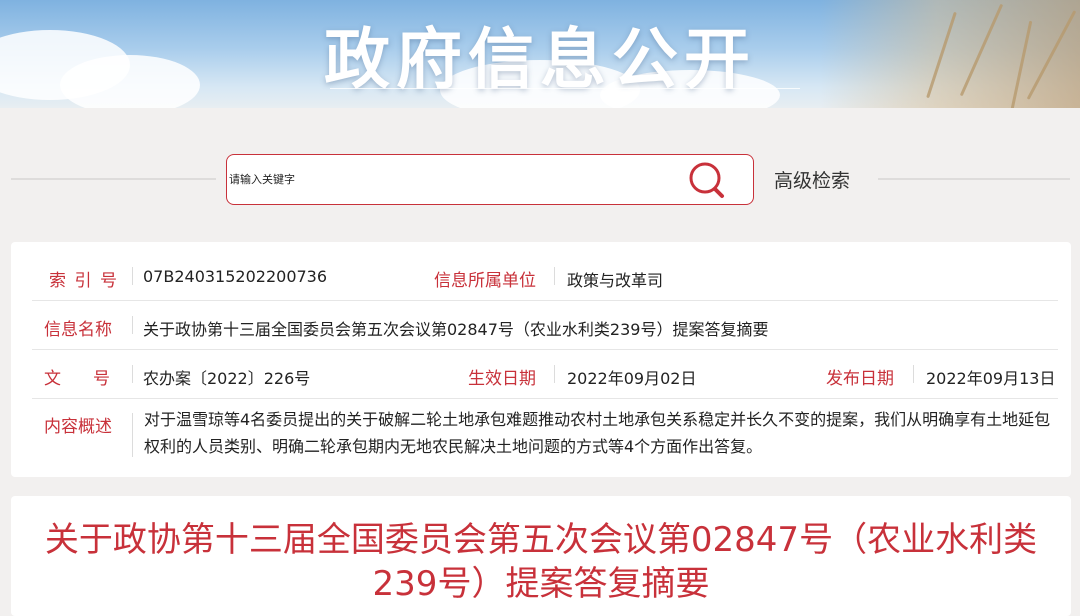 The width and height of the screenshot is (1080, 616). Describe the element at coordinates (78, 427) in the screenshot. I see `summary-label: 内容概述` at that location.